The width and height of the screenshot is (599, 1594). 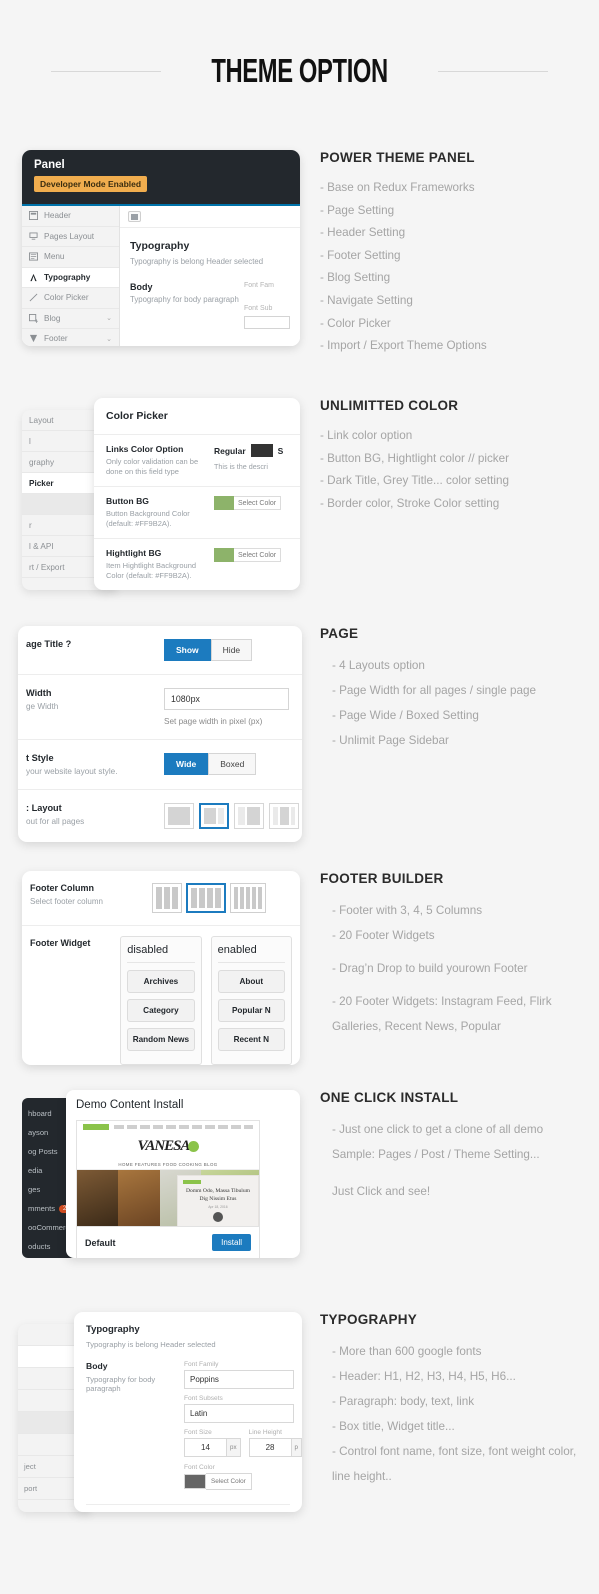 What do you see at coordinates (213, 721) in the screenshot?
I see `page-width-hint: Set page width in pixel (px)` at bounding box center [213, 721].